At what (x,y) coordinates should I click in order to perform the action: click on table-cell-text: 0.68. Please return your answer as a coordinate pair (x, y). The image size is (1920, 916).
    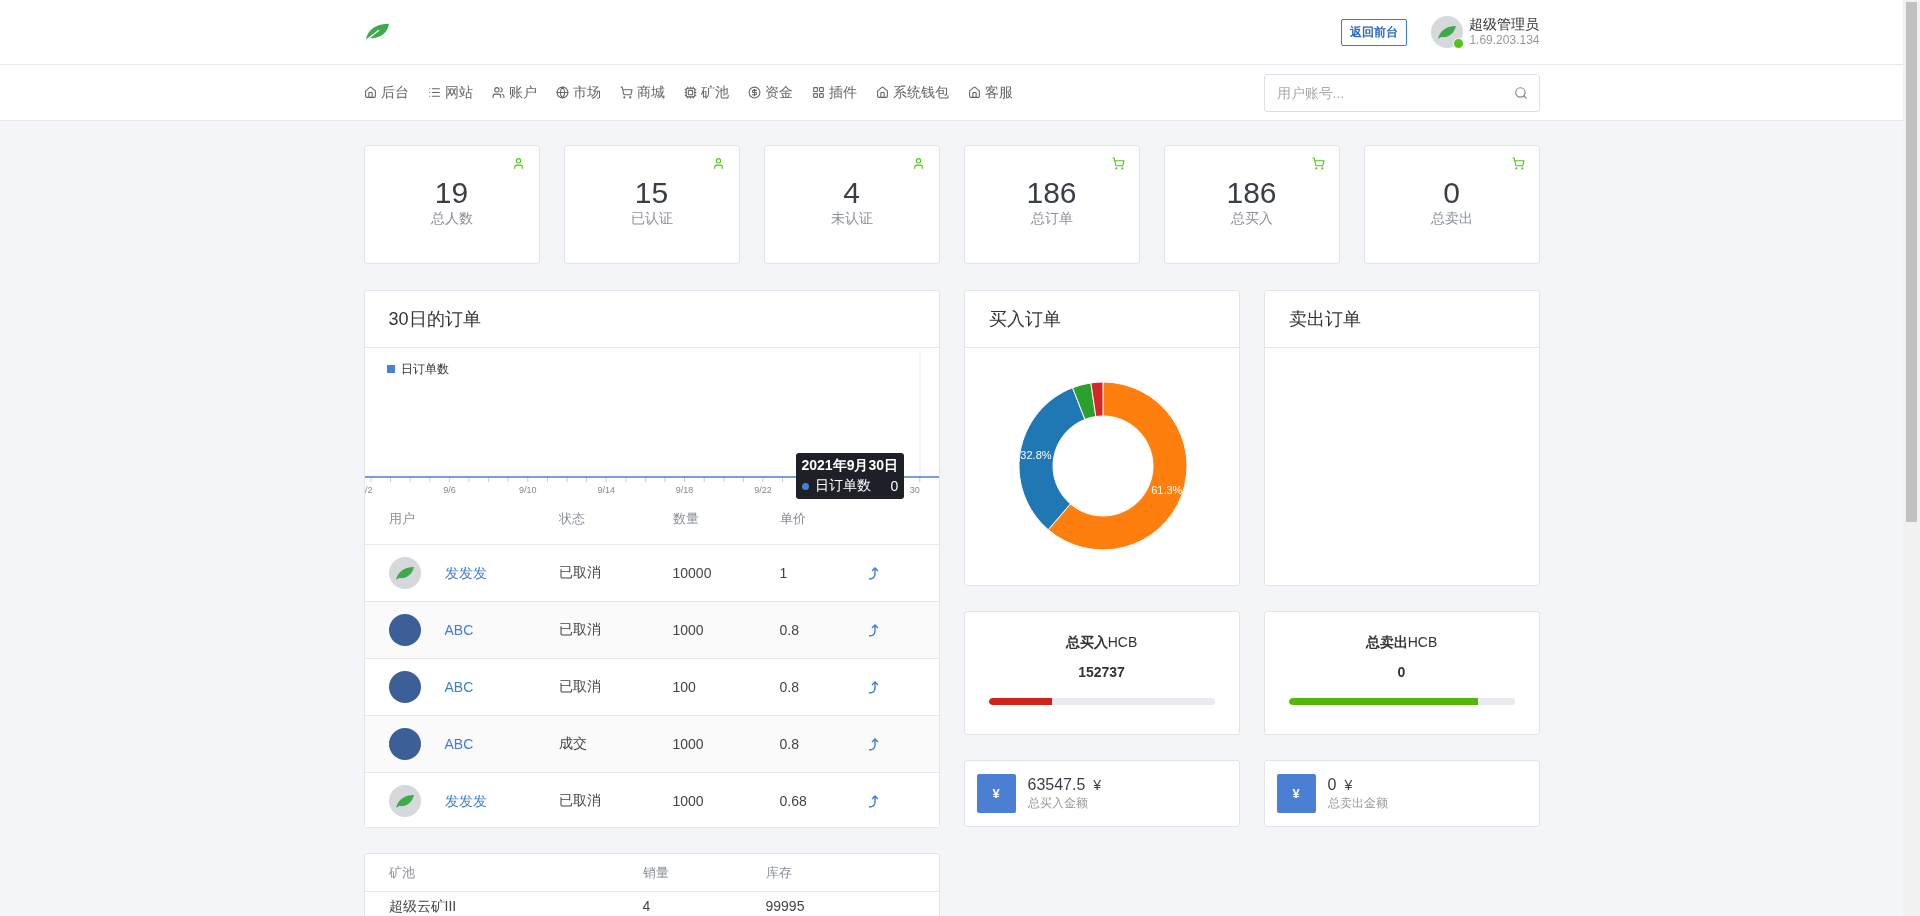
    Looking at the image, I should click on (793, 801).